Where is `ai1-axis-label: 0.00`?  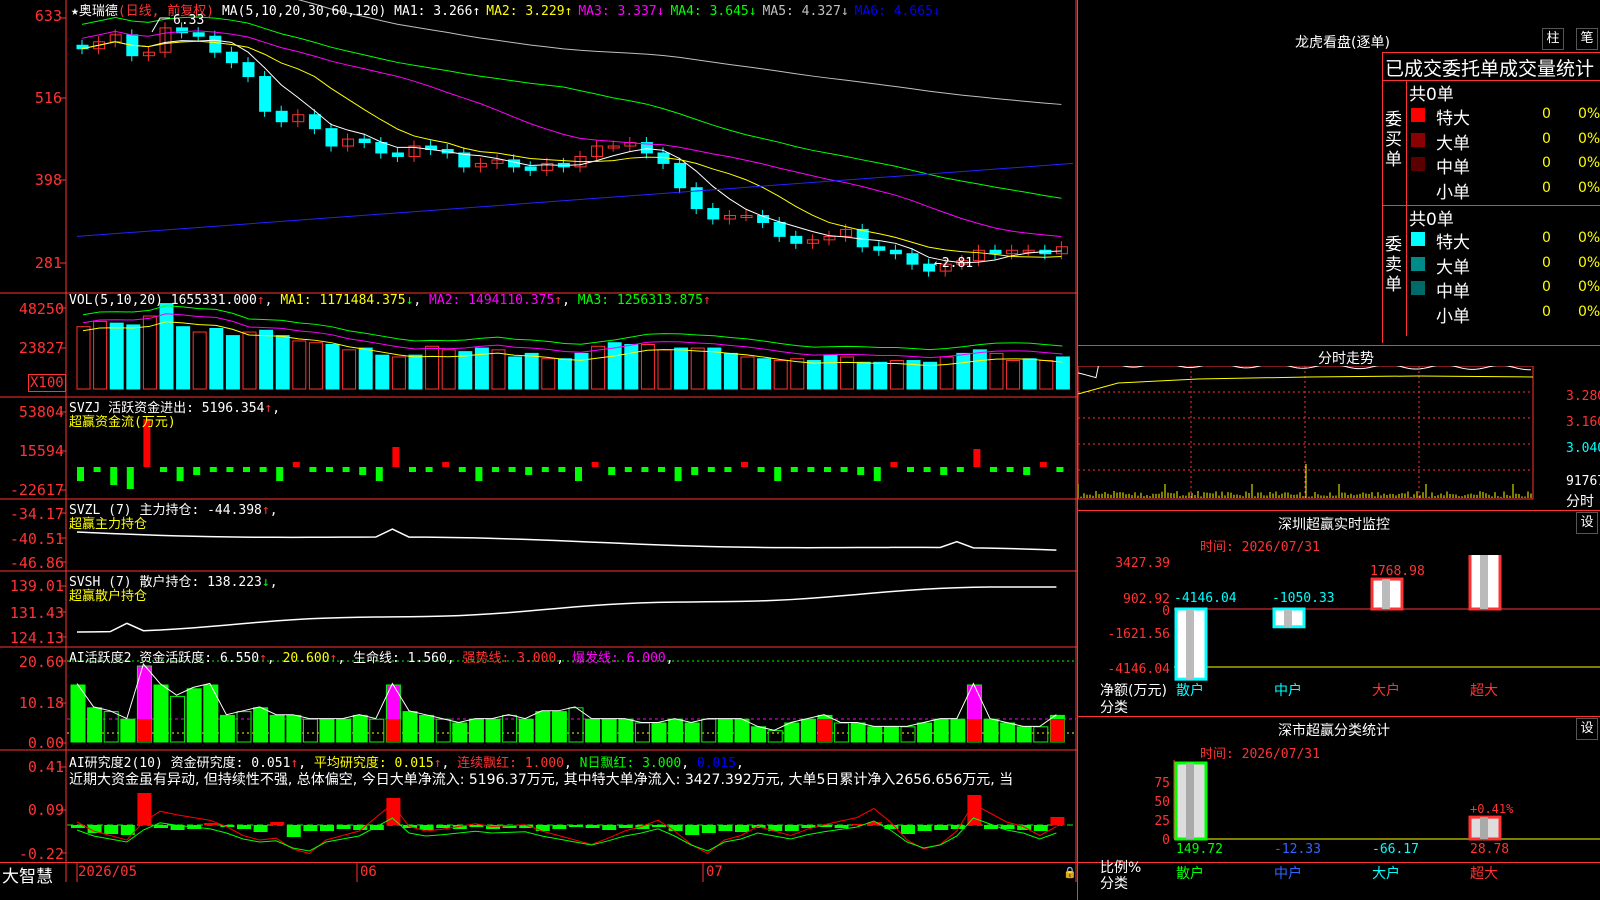 ai1-axis-label: 0.00 is located at coordinates (33, 743).